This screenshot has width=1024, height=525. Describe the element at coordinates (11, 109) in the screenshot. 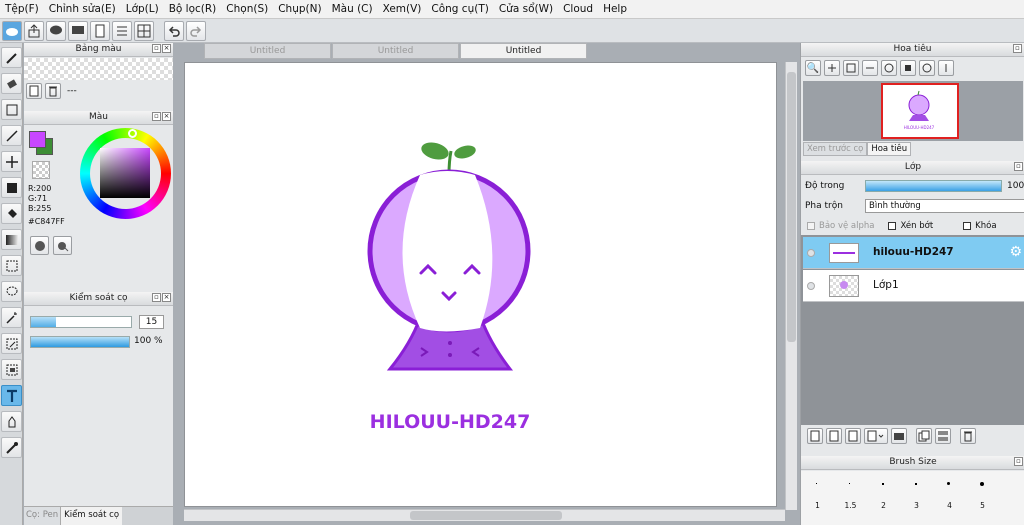

I see `rectangle-tool-icon` at that location.